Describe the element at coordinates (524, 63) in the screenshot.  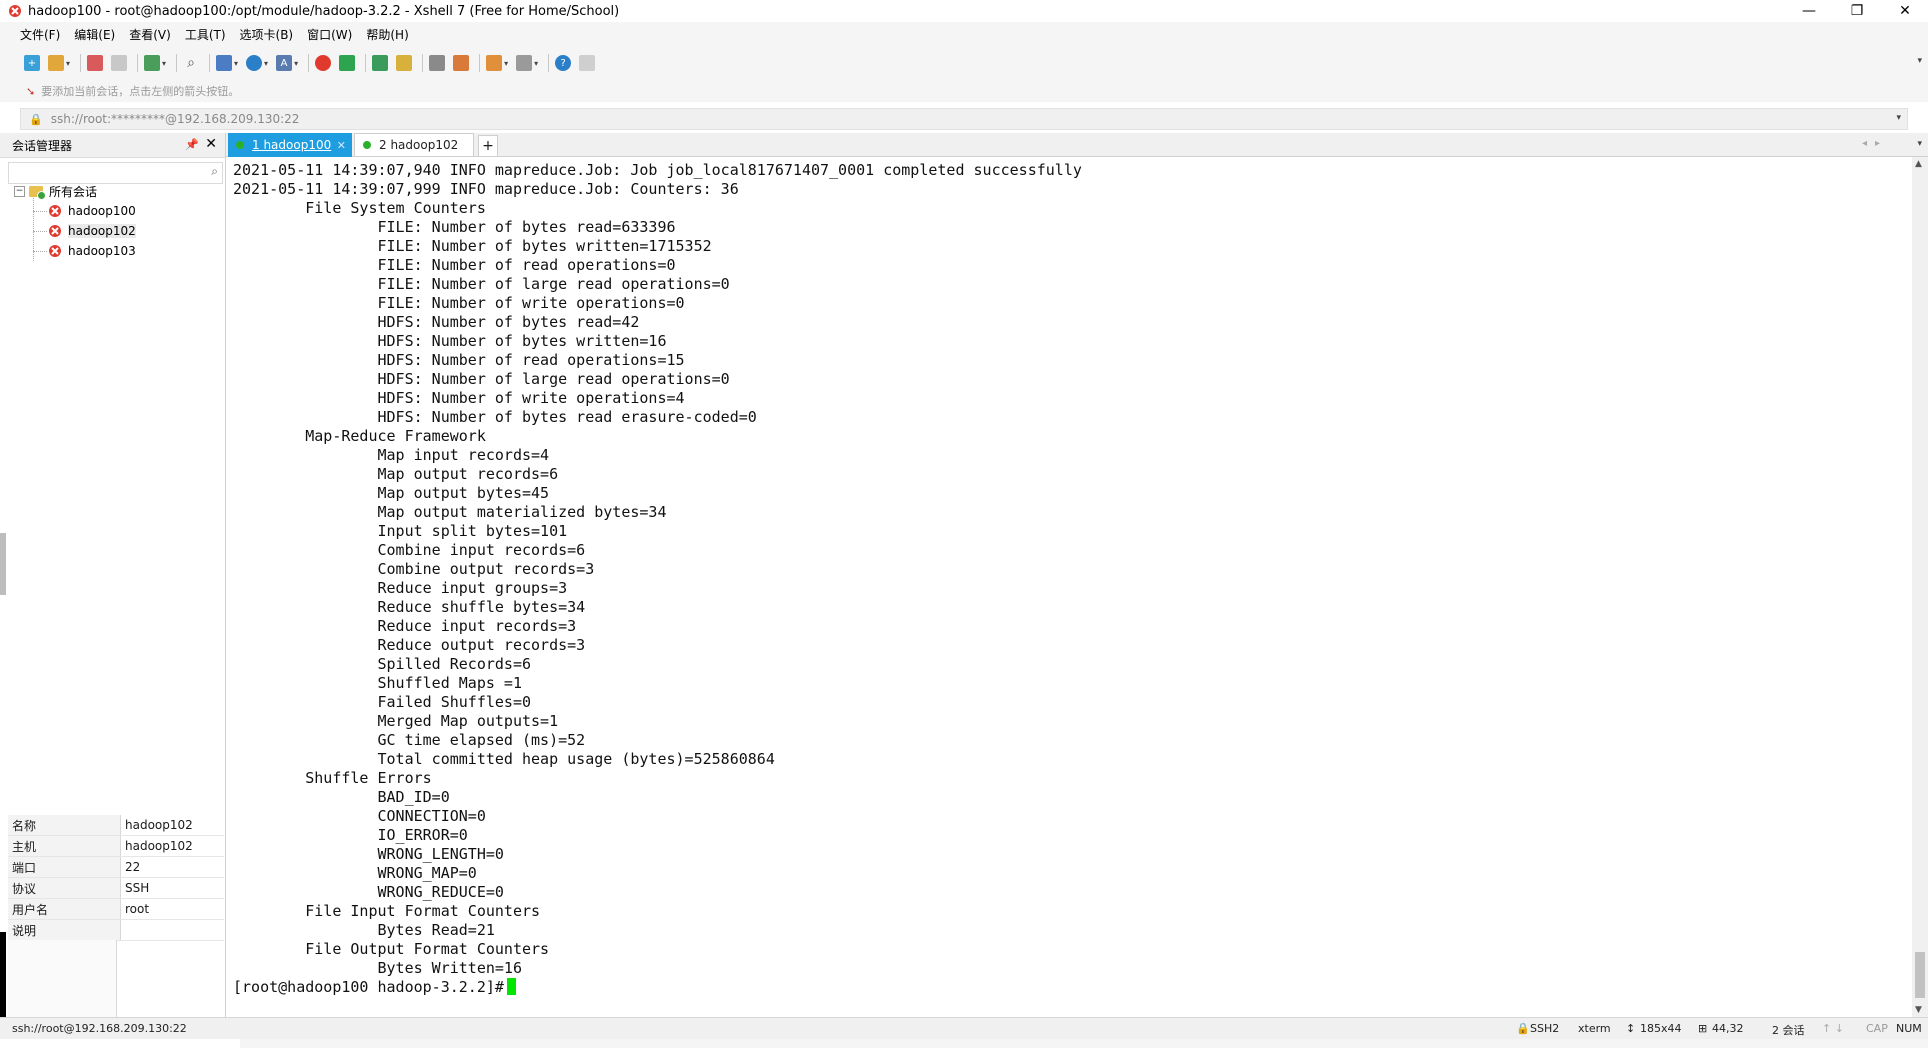
I see `layout-icon` at that location.